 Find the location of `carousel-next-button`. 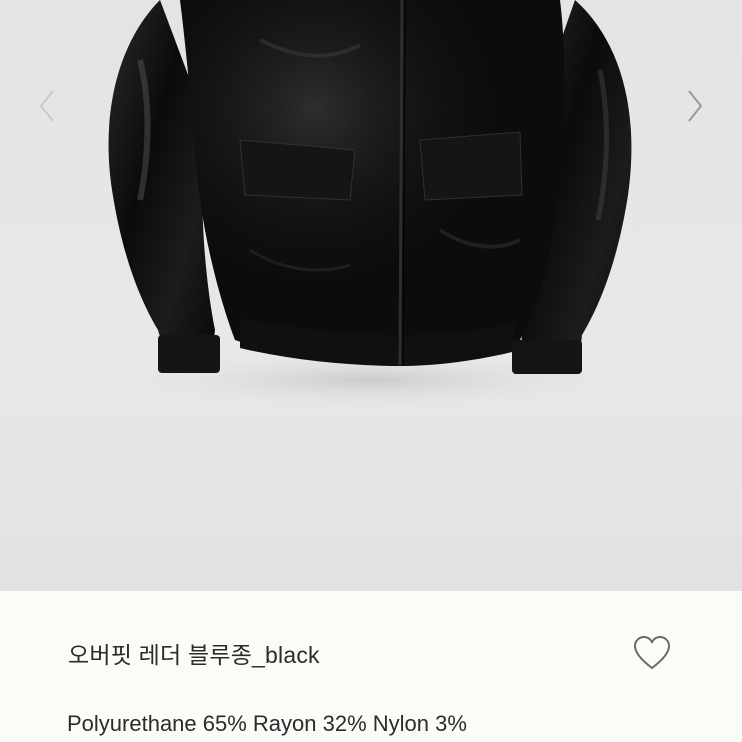

carousel-next-button is located at coordinates (695, 106).